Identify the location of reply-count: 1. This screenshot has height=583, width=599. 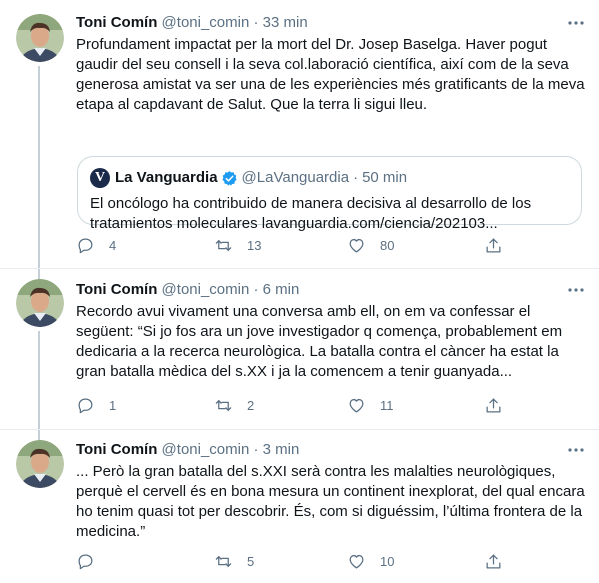
(113, 405).